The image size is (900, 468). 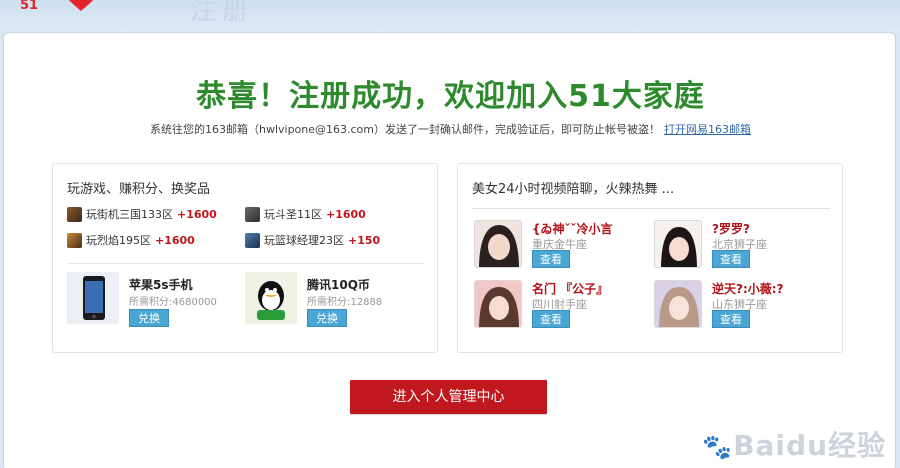 What do you see at coordinates (748, 288) in the screenshot?
I see `profile-name: 逆天?:小薇:?` at bounding box center [748, 288].